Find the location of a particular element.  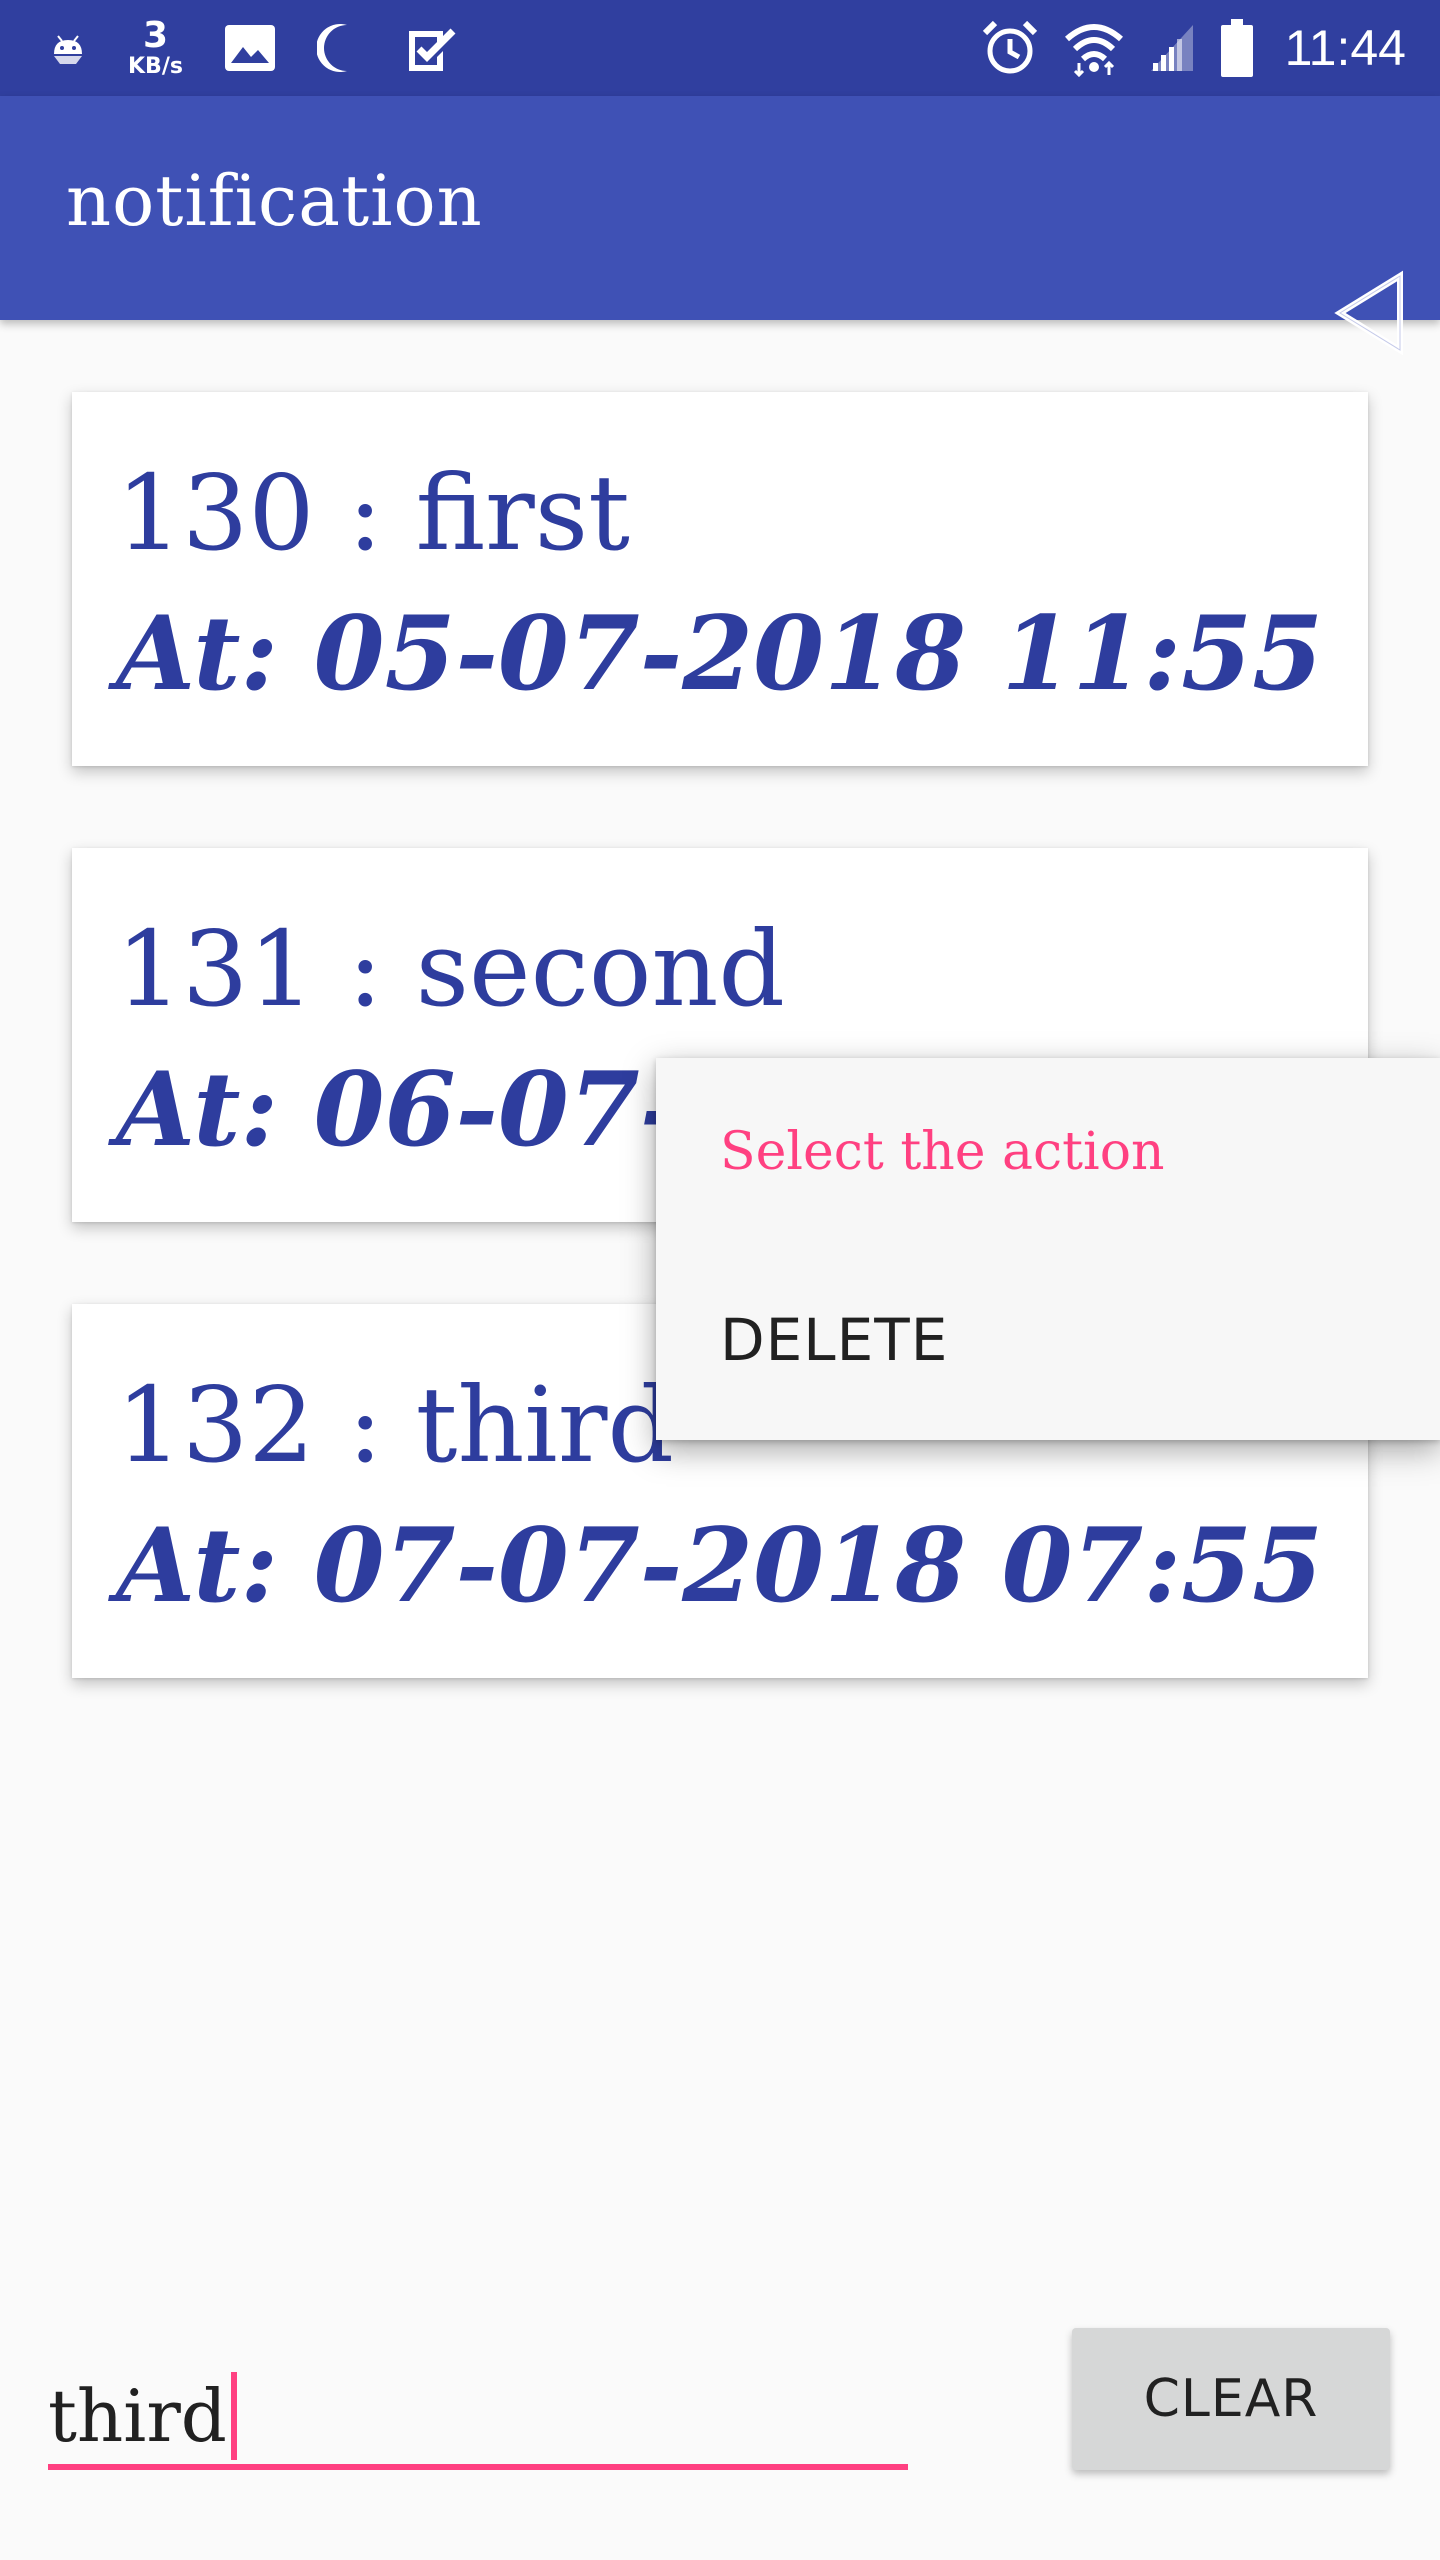

network-speed-unit: KB/s is located at coordinates (155, 66).